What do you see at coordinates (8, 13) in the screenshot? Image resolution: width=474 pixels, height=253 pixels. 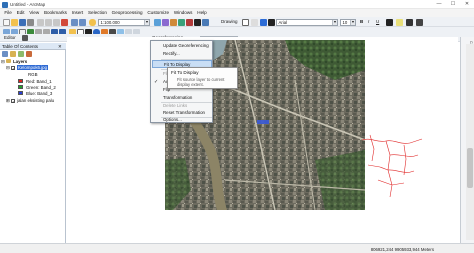 I see `menu-file: File` at bounding box center [8, 13].